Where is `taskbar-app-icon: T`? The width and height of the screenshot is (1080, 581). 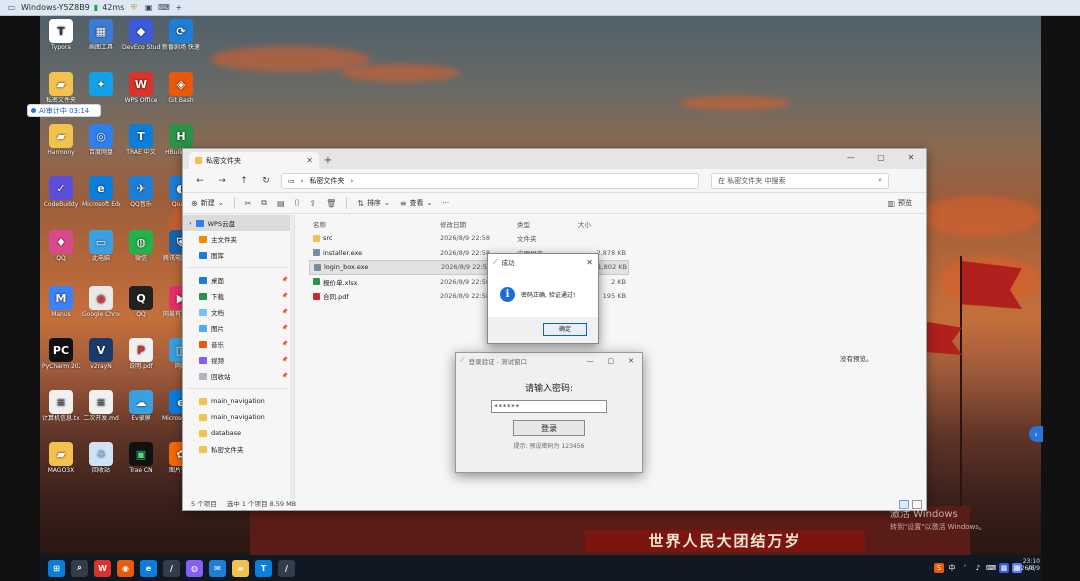
taskbar-app-icon: T is located at coordinates (263, 568).